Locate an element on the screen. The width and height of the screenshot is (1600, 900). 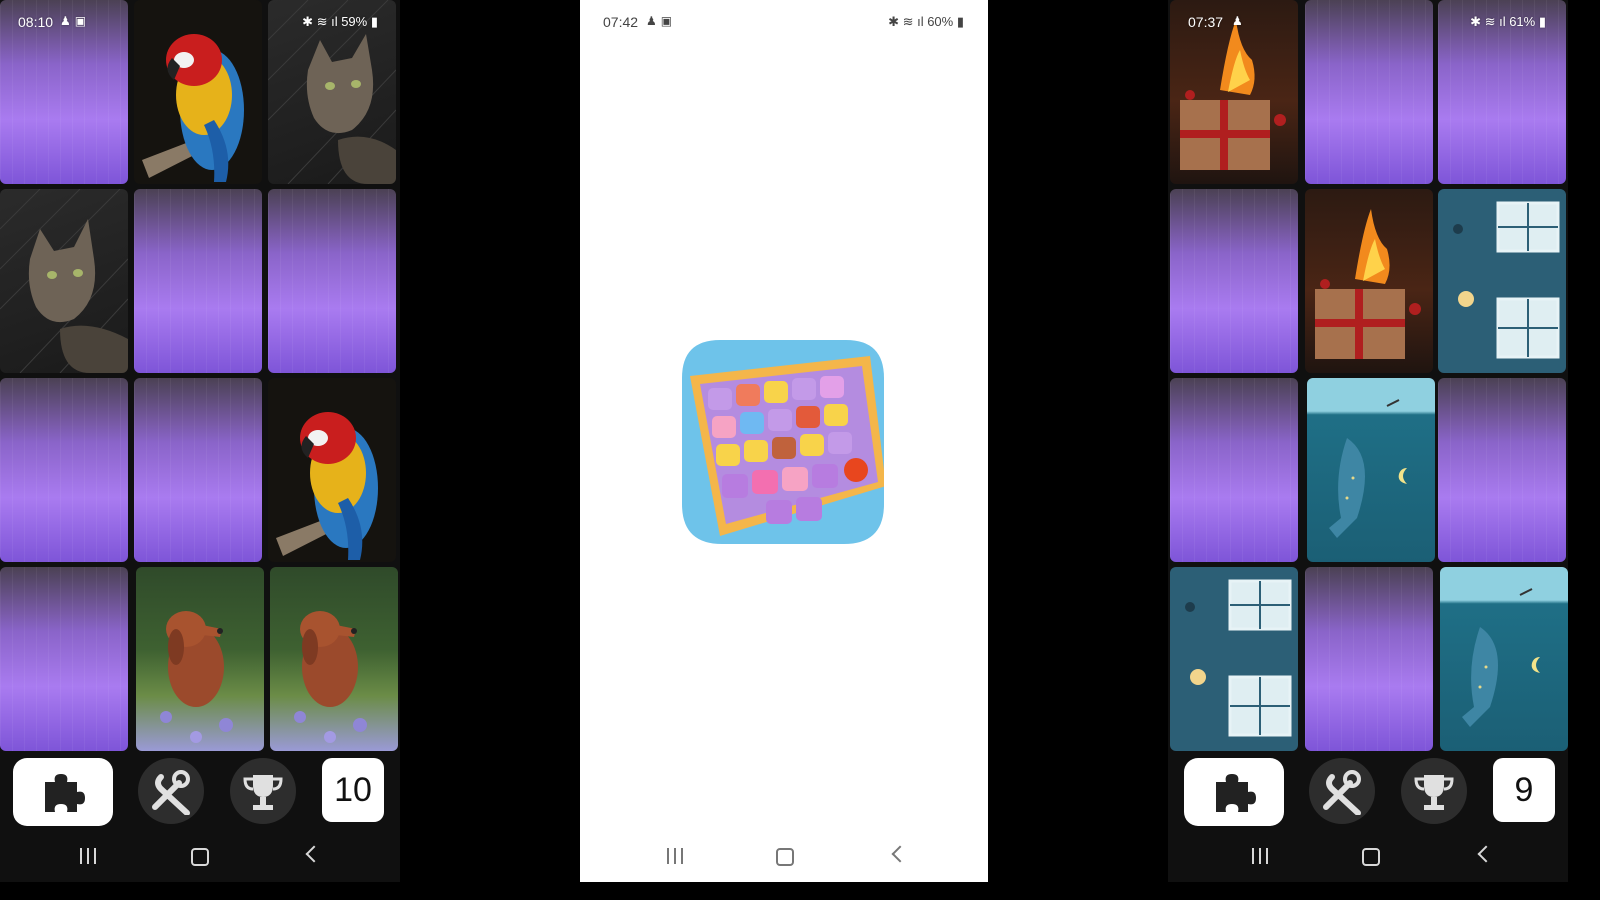
notification-icons: ♟ is located at coordinates (1239, 21).